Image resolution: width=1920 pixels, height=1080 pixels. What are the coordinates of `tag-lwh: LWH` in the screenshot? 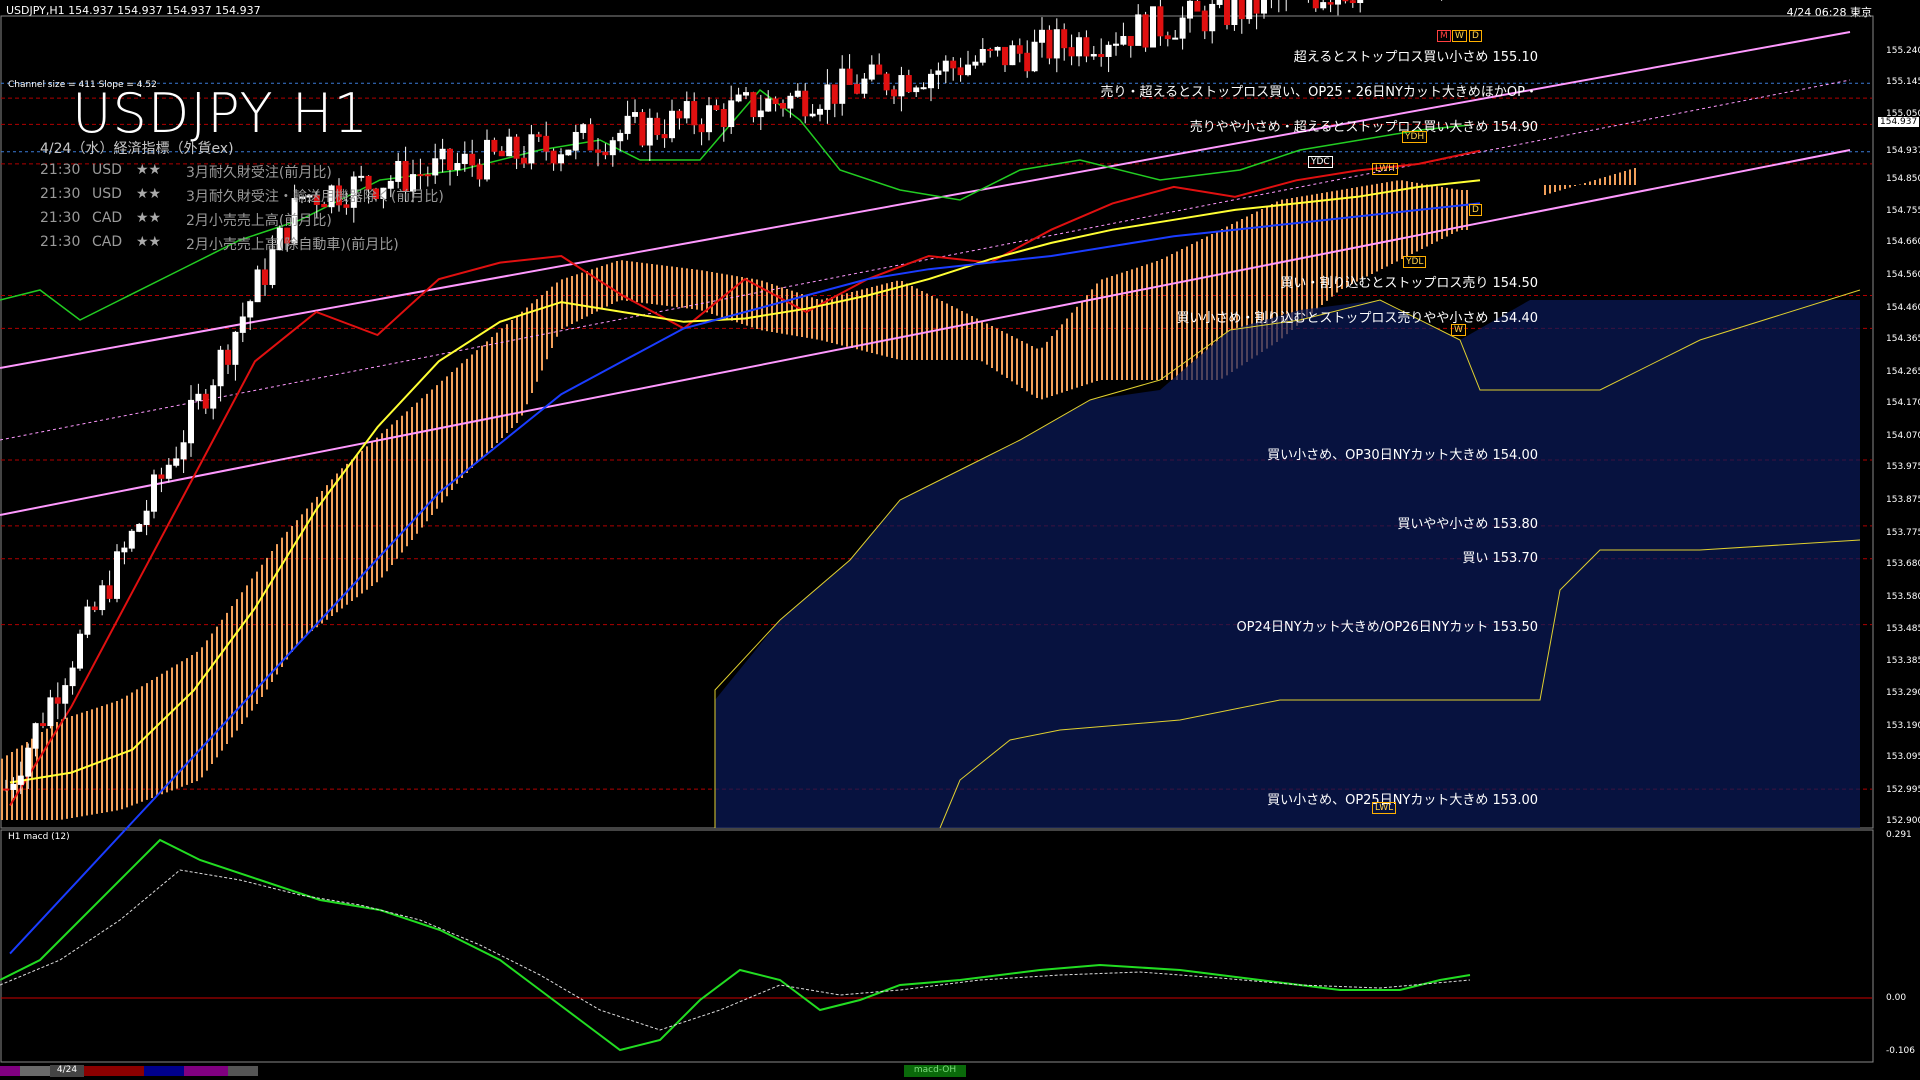 It's located at (1385, 169).